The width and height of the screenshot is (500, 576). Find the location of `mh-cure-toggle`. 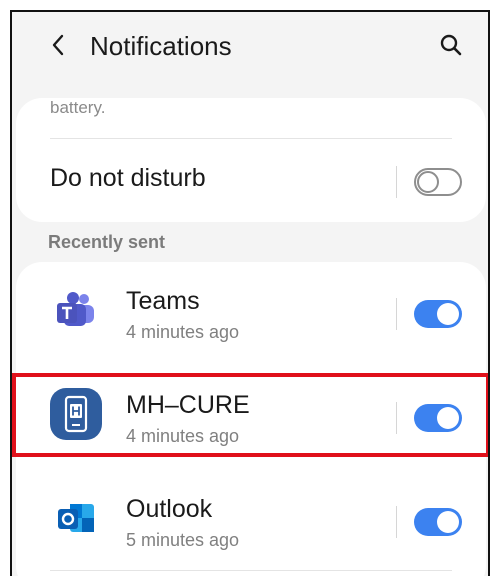

mh-cure-toggle is located at coordinates (438, 418).